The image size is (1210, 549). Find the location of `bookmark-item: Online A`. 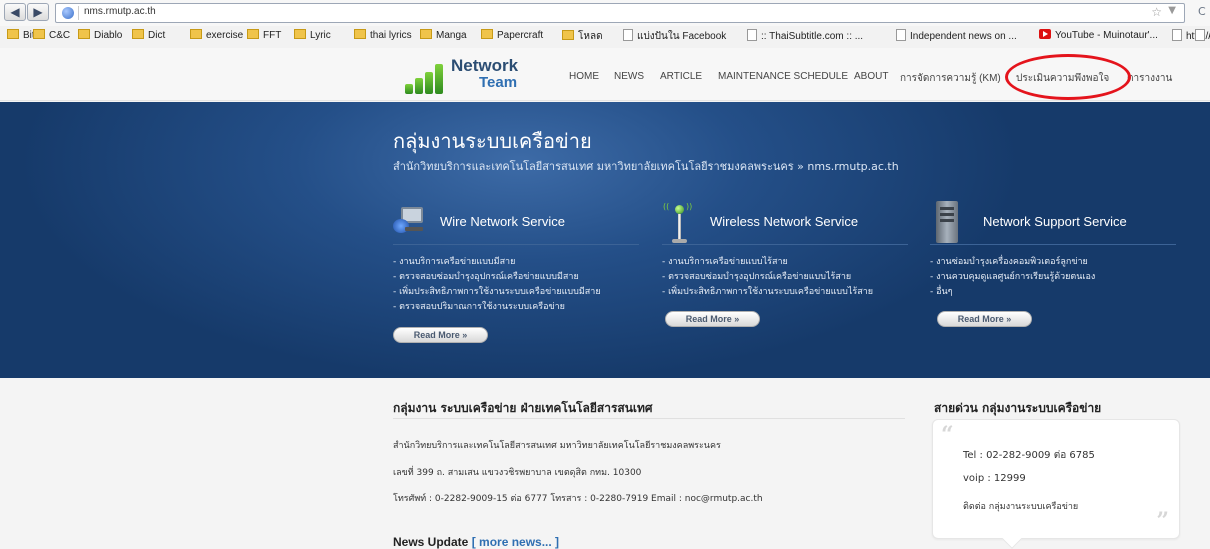

bookmark-item: Online A is located at coordinates (1202, 35).